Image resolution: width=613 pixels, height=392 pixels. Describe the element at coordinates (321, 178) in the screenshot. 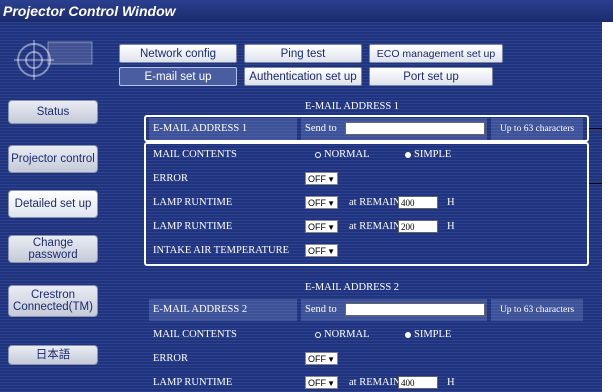

I see `email1-error-select: OFF ▼` at that location.